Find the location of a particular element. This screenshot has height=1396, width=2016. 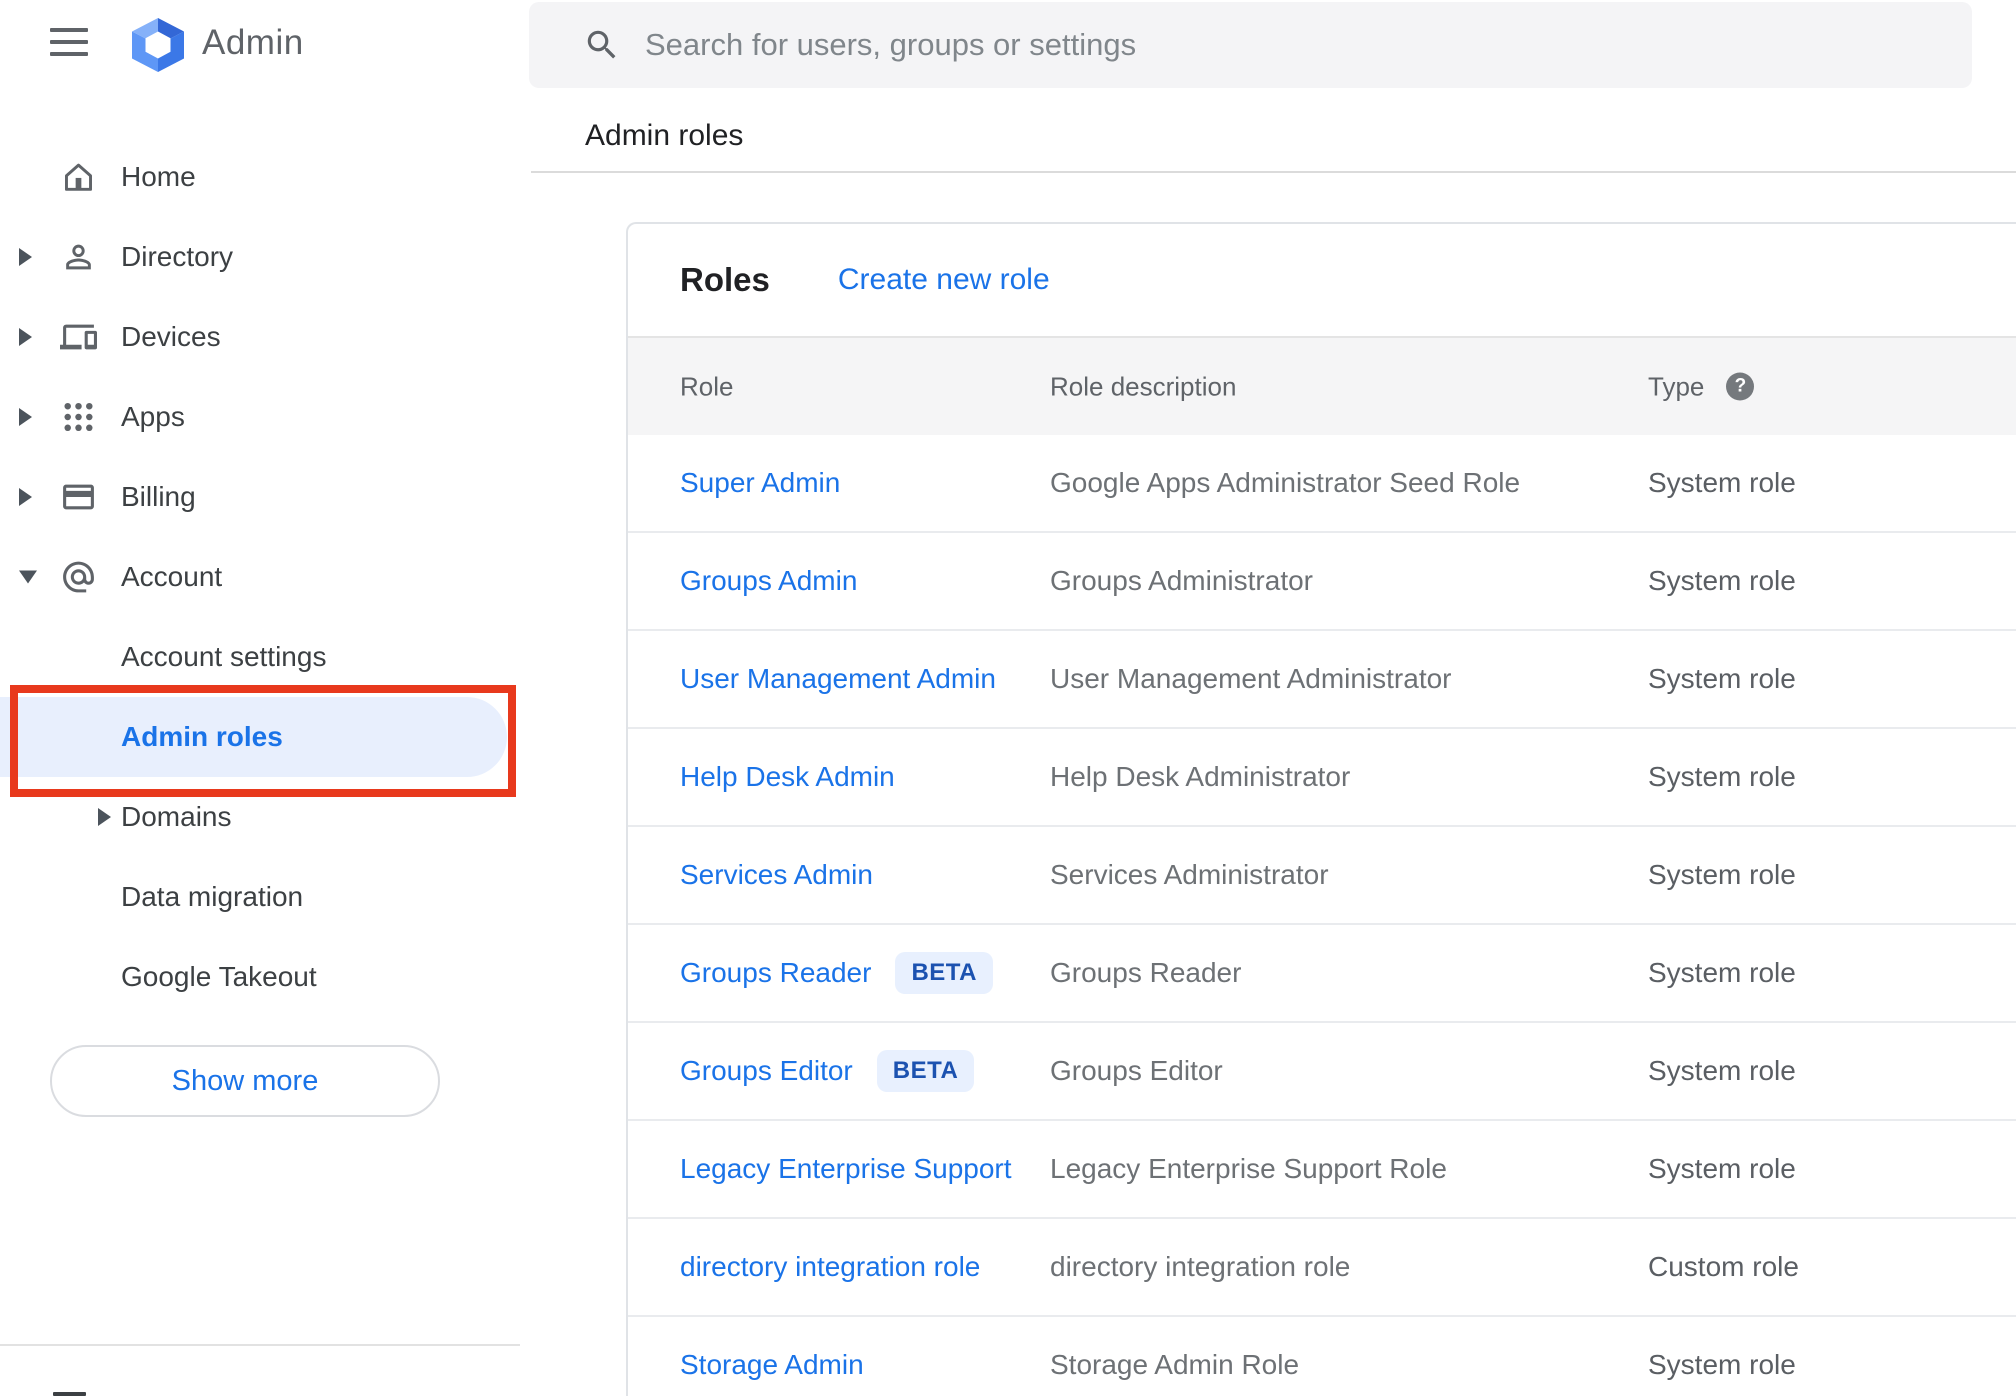

role-cell: Groups Admin is located at coordinates (768, 581).